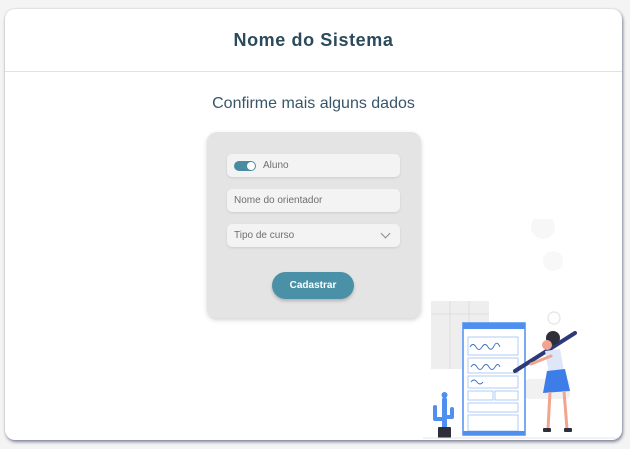  What do you see at coordinates (313, 103) in the screenshot?
I see `form-heading: Confirme mais alguns dados` at bounding box center [313, 103].